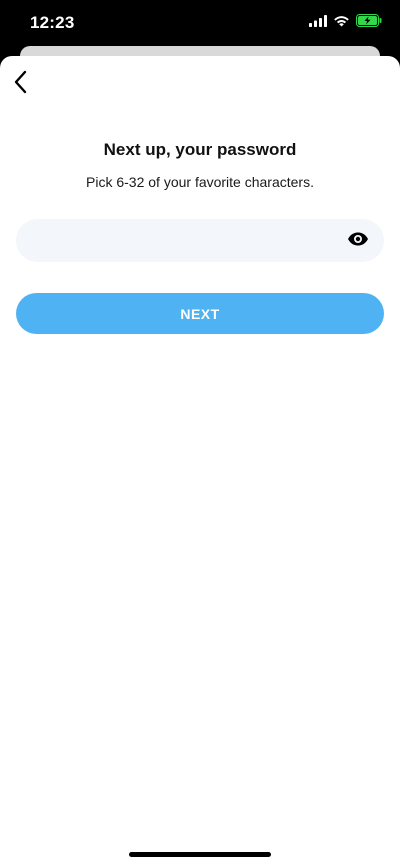  What do you see at coordinates (318, 20) in the screenshot?
I see `signal-icon` at bounding box center [318, 20].